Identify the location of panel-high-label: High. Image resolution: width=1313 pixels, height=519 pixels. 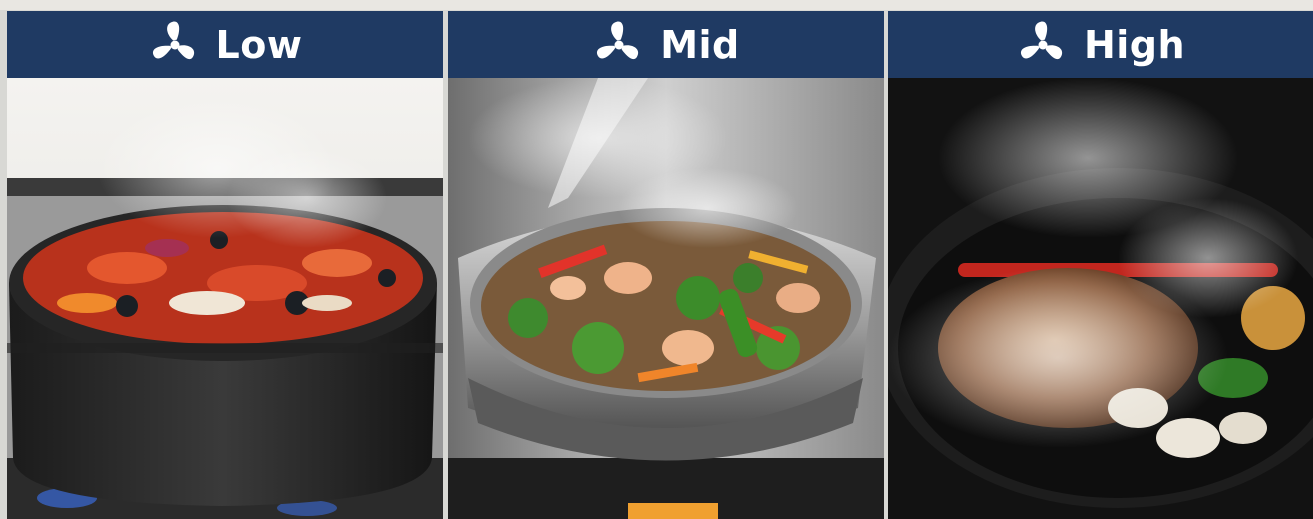
(1134, 44).